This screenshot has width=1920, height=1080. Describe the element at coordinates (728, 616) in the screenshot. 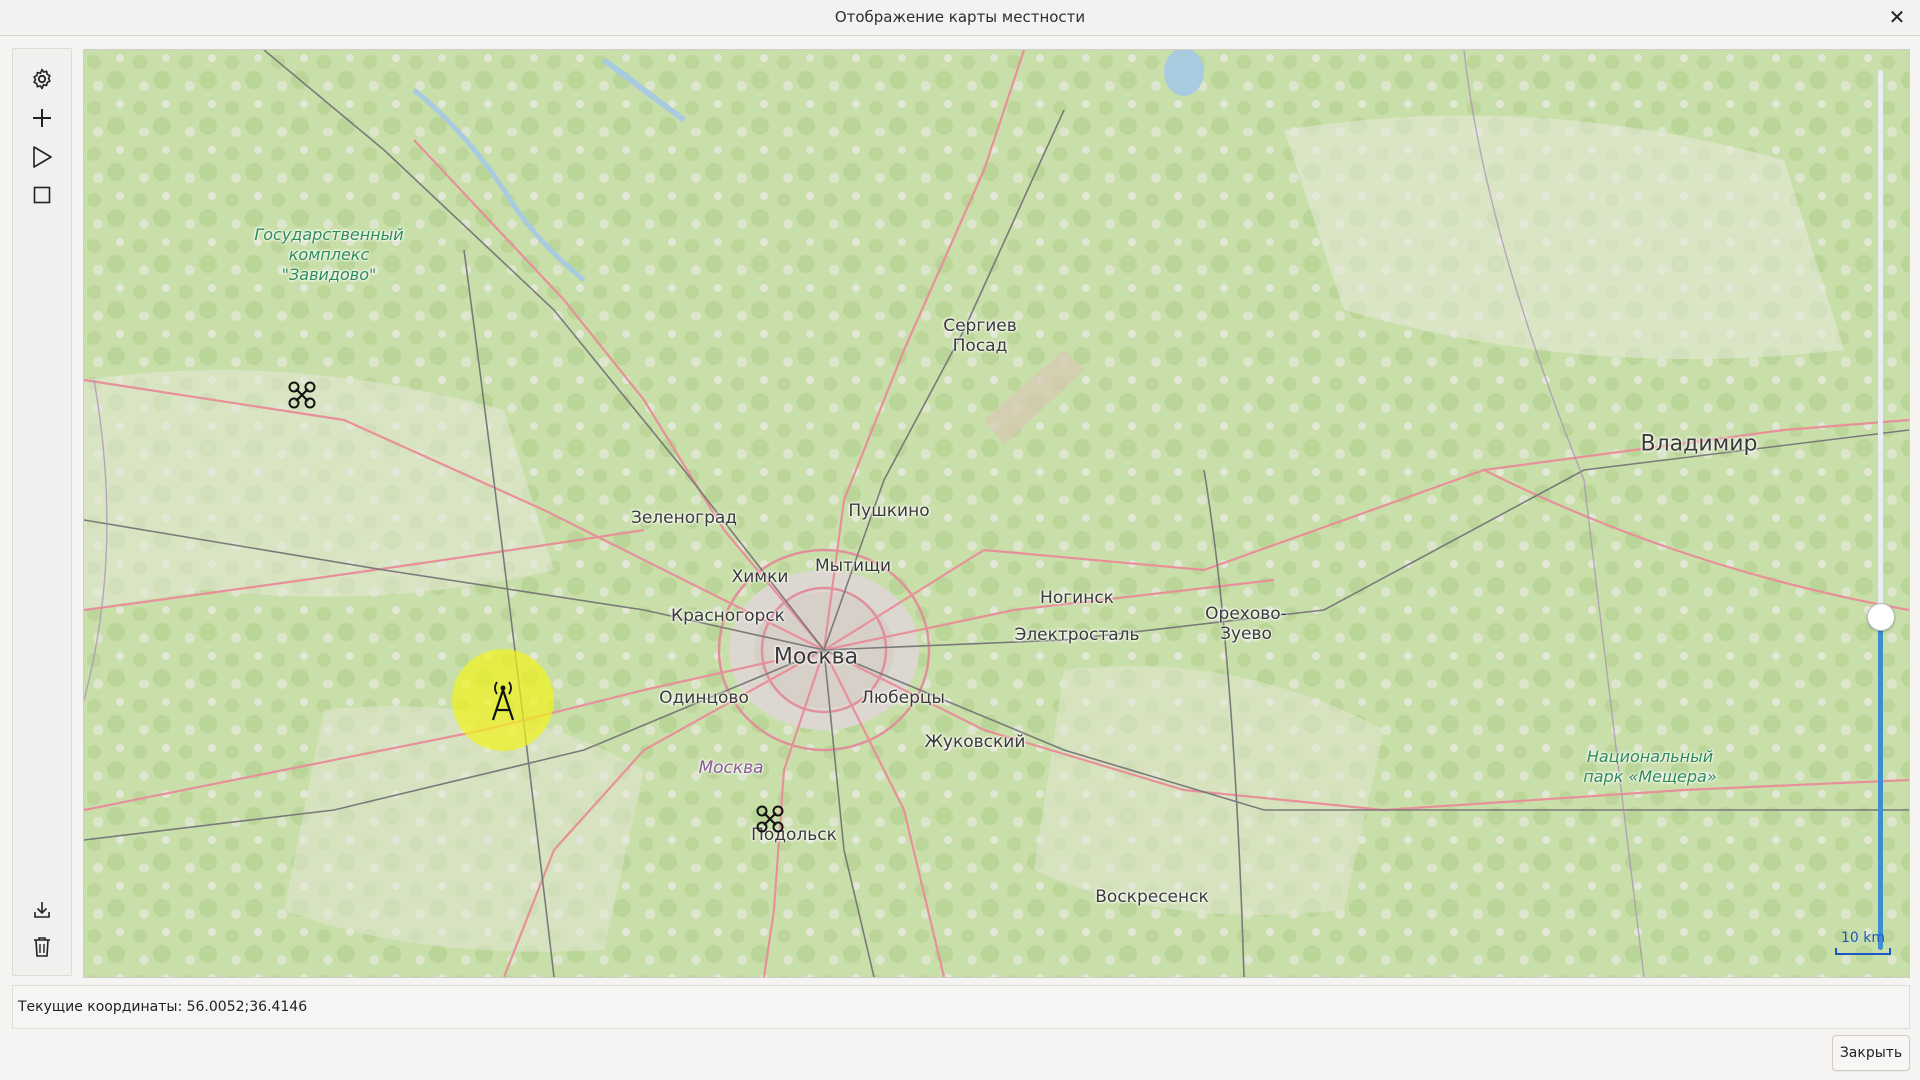

I see `map-label-krasnogorsk: Красногорск` at that location.